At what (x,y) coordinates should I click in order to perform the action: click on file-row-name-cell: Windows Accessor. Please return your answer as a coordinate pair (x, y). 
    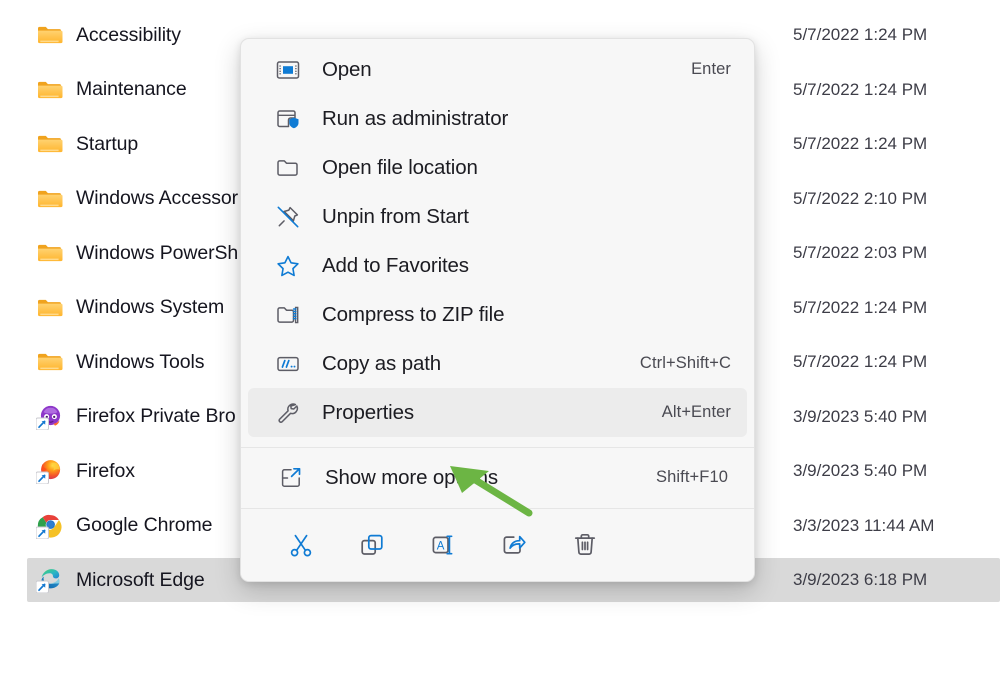
    Looking at the image, I should click on (132, 199).